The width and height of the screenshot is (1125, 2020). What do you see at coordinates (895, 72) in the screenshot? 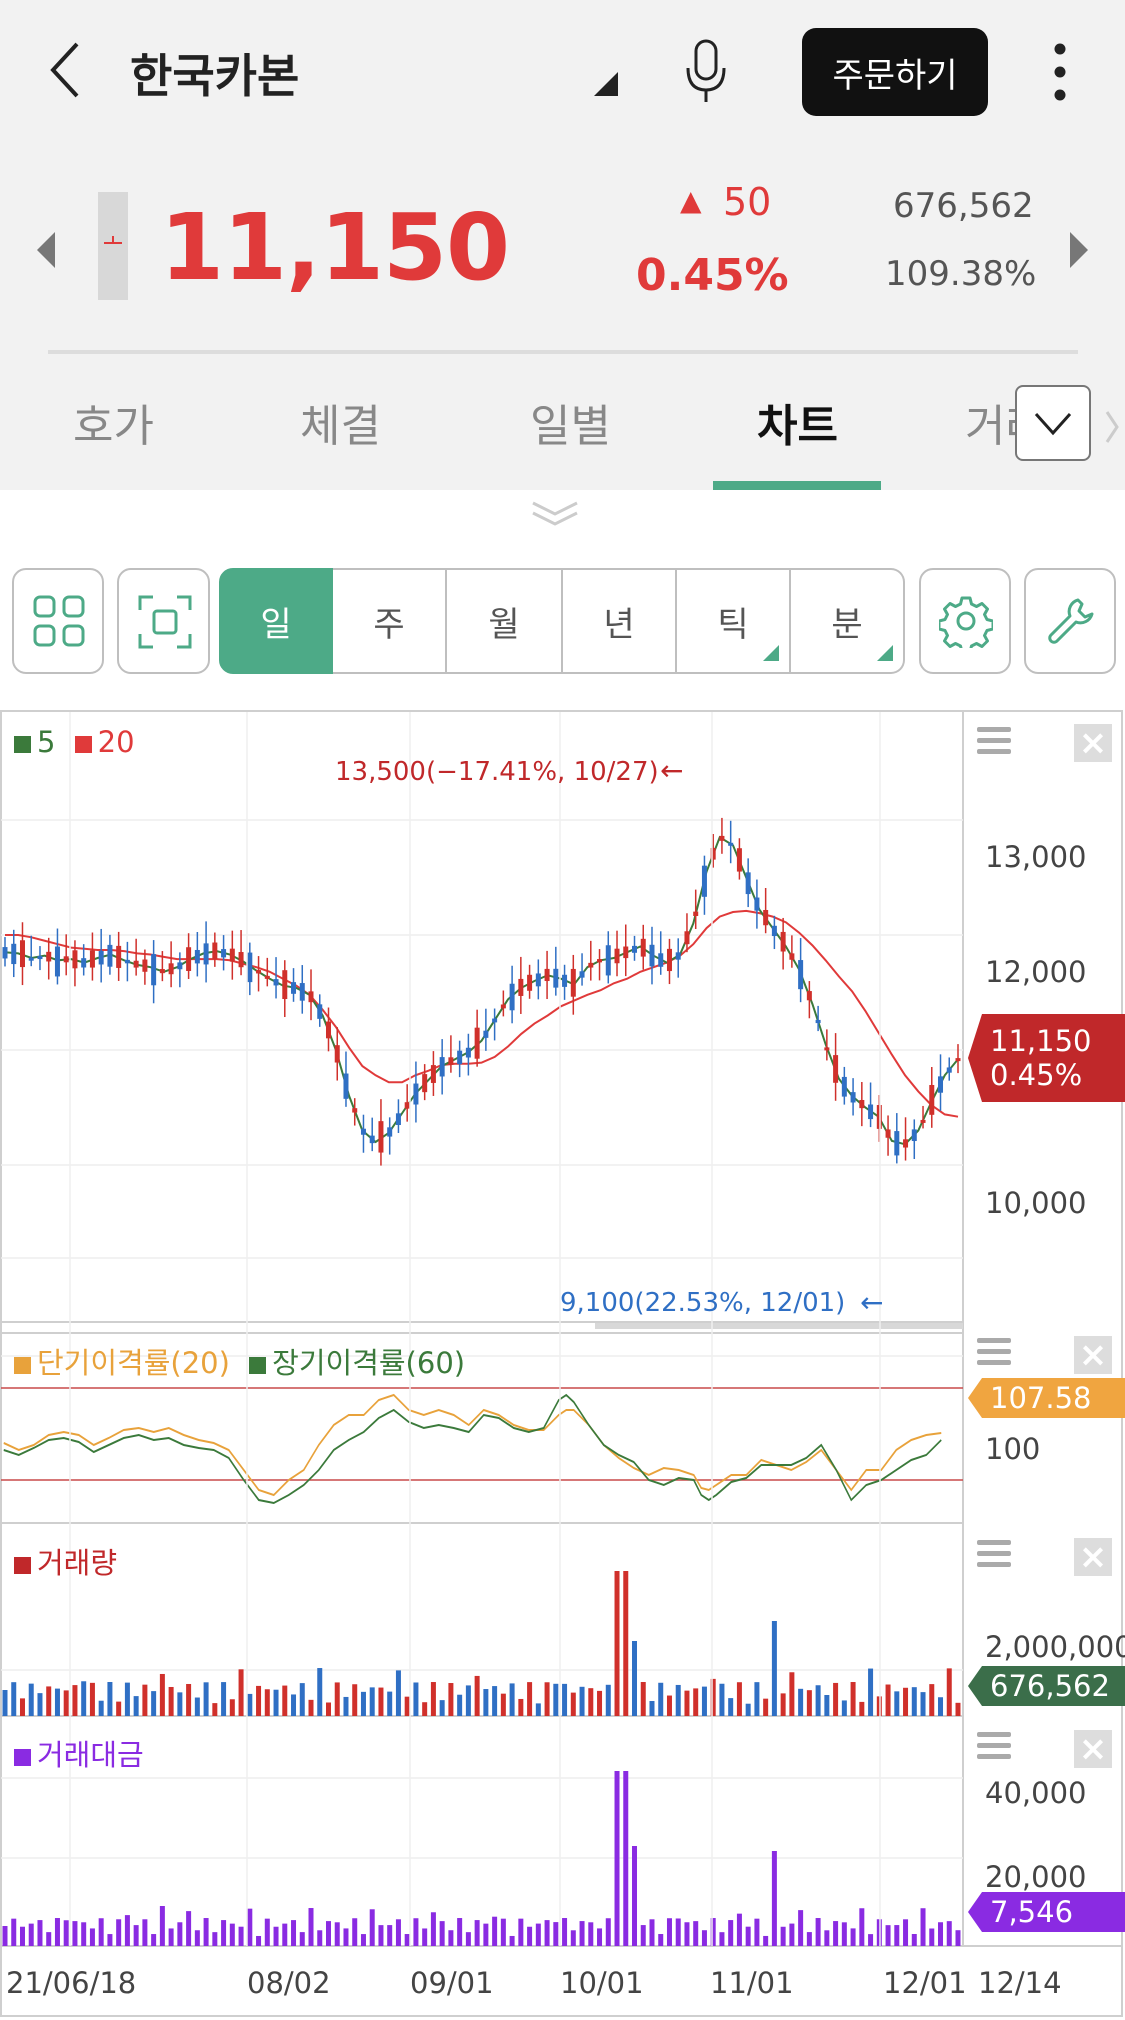
I see `order-button: 주문하기` at bounding box center [895, 72].